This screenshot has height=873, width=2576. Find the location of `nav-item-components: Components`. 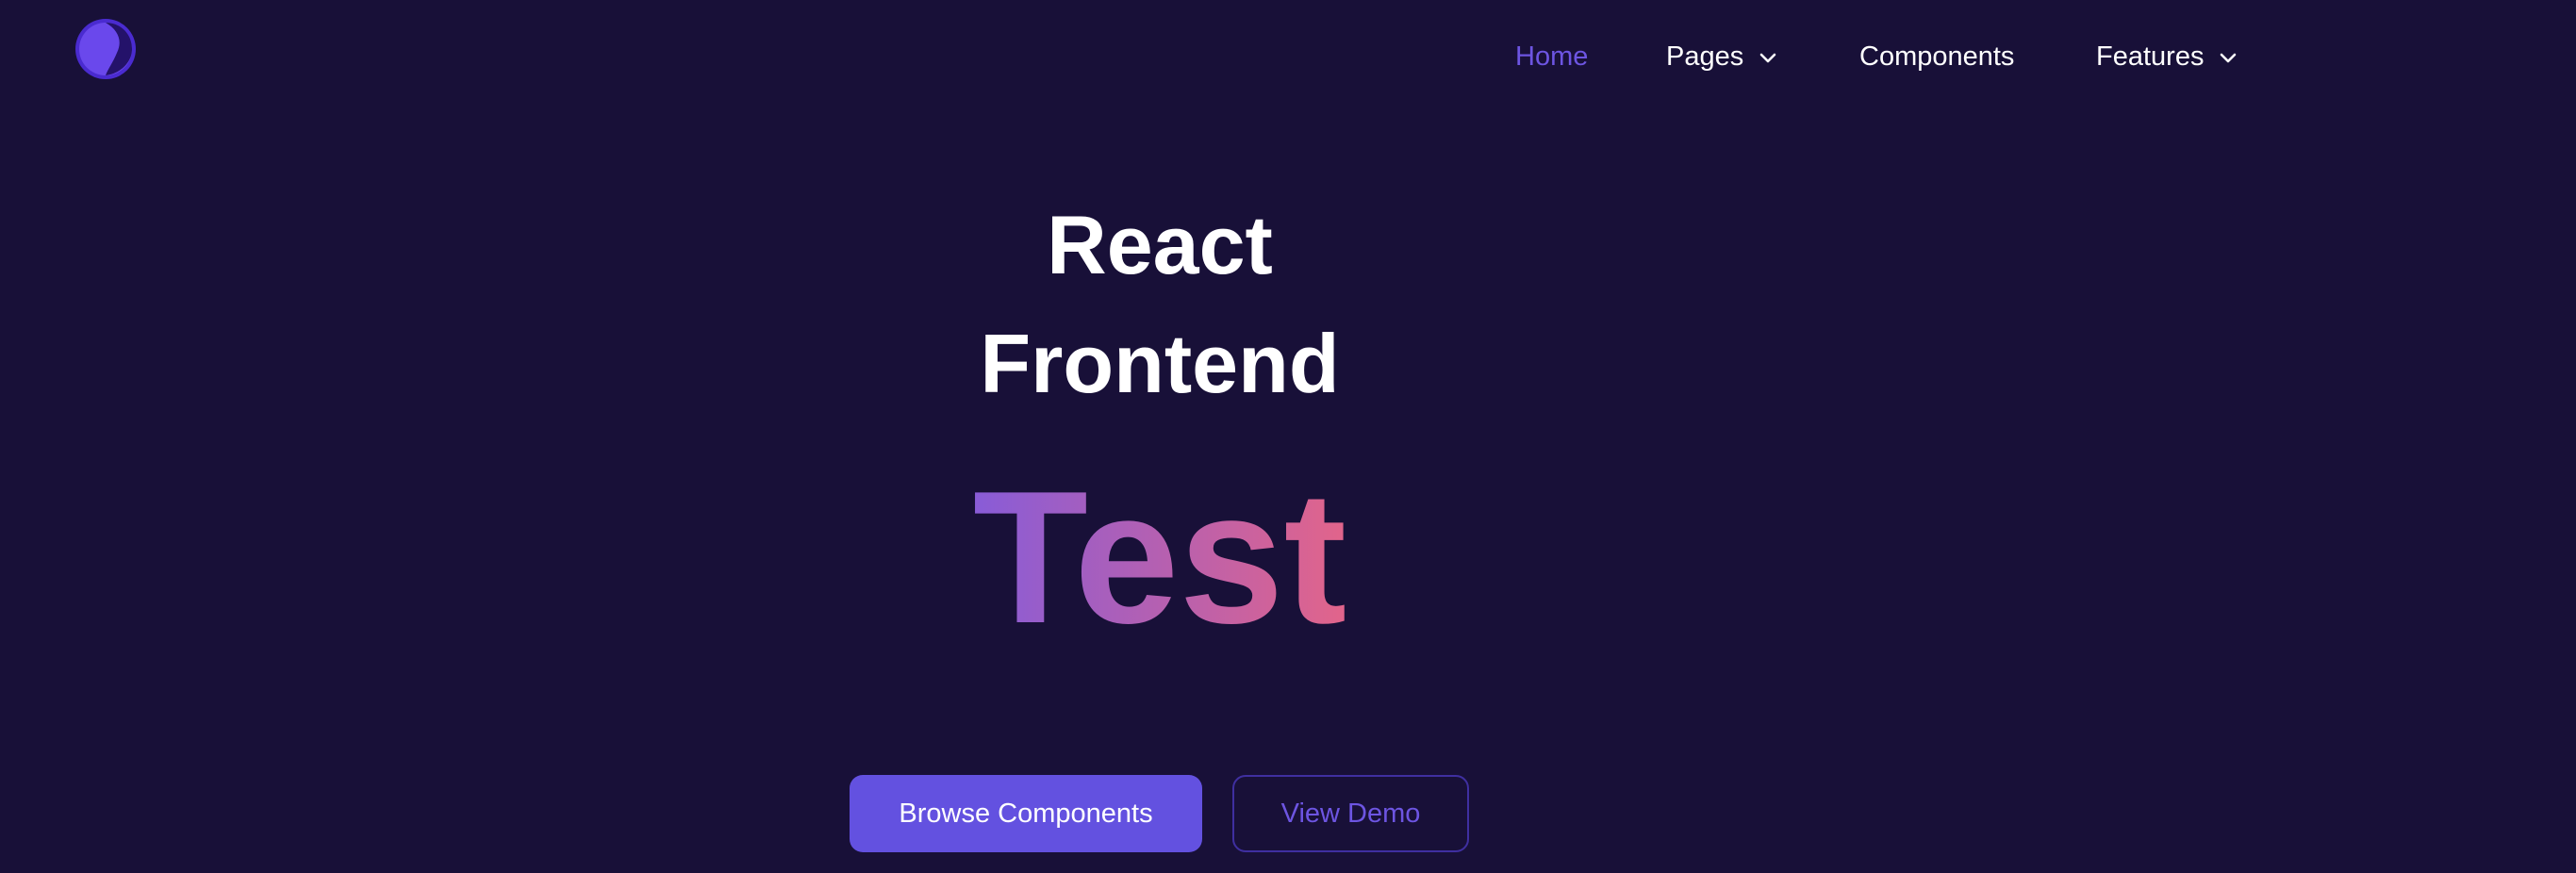

nav-item-components: Components is located at coordinates (1936, 57).